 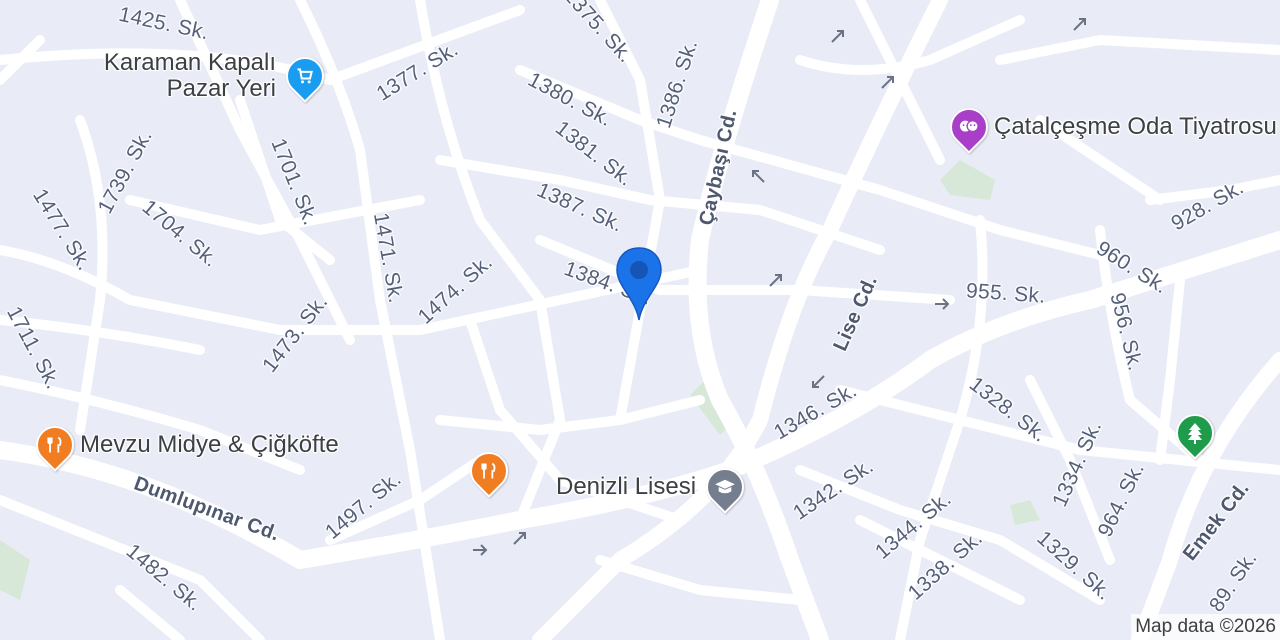 What do you see at coordinates (1205, 627) in the screenshot?
I see `map-attribution: Map data ©2026` at bounding box center [1205, 627].